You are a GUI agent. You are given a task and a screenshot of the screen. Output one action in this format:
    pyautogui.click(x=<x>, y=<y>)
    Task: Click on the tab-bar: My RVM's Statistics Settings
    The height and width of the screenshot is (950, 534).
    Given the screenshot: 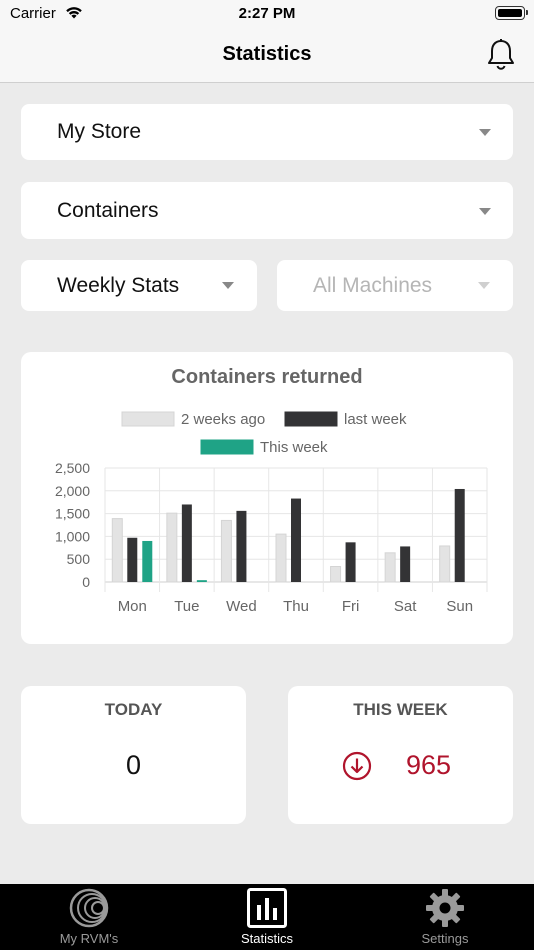 What is the action you would take?
    pyautogui.click(x=267, y=917)
    